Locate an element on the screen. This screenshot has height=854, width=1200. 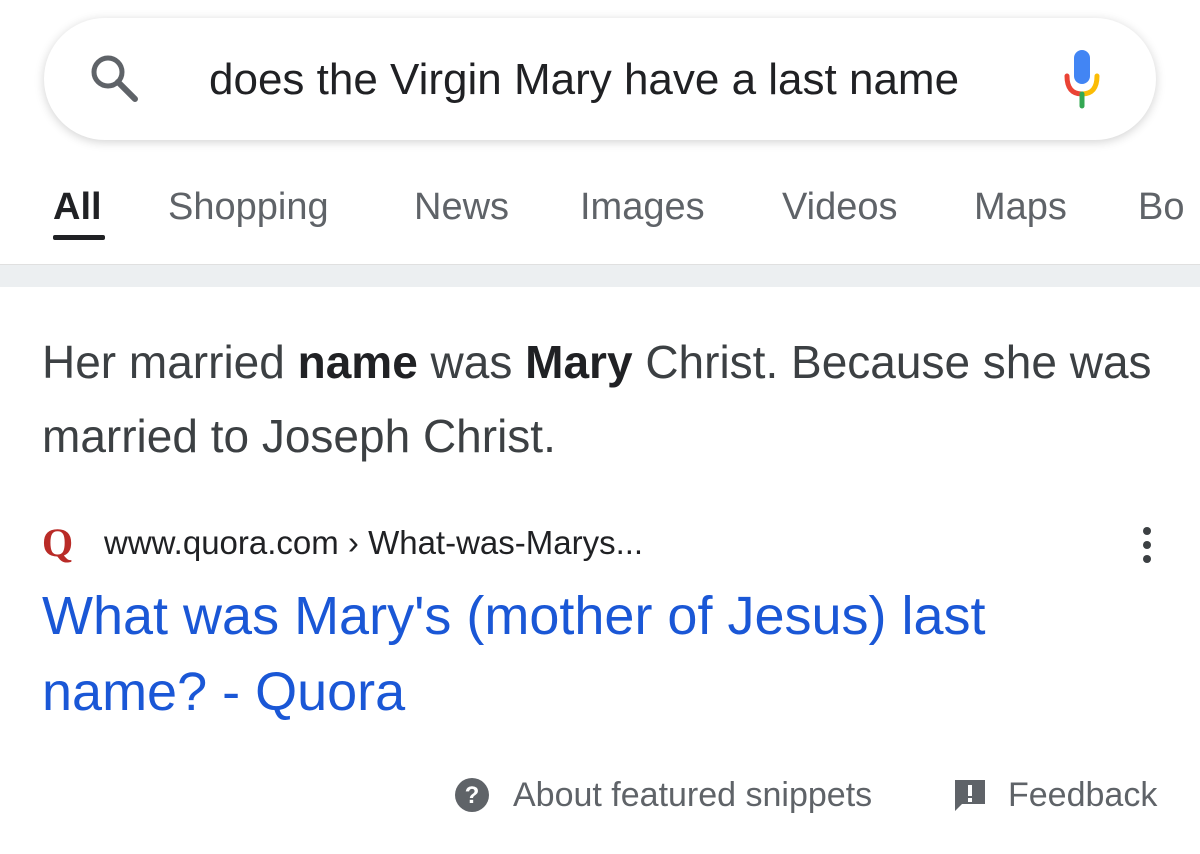
microphone-icon is located at coordinates (1082, 79).